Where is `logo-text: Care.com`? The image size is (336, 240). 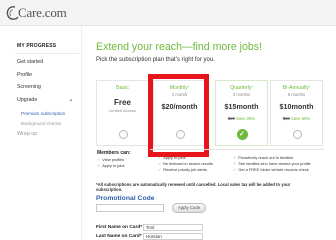
logo-text: Care.com is located at coordinates (42, 12).